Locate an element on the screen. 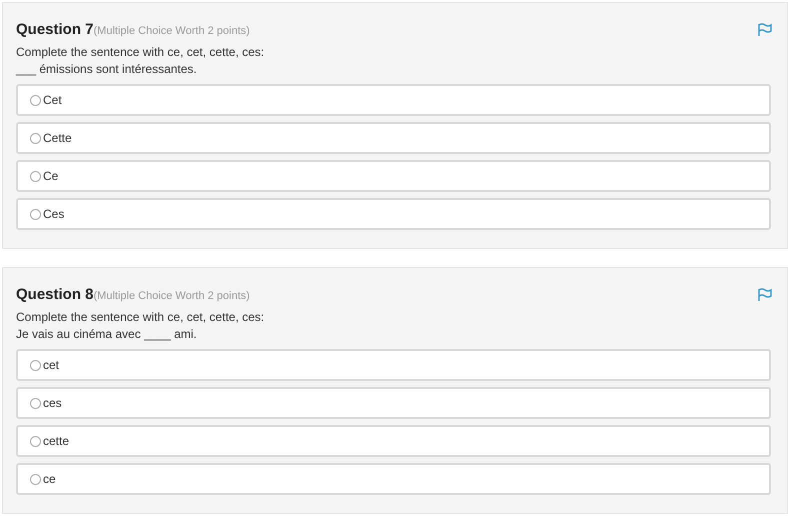  question-title: Question 7 is located at coordinates (55, 29).